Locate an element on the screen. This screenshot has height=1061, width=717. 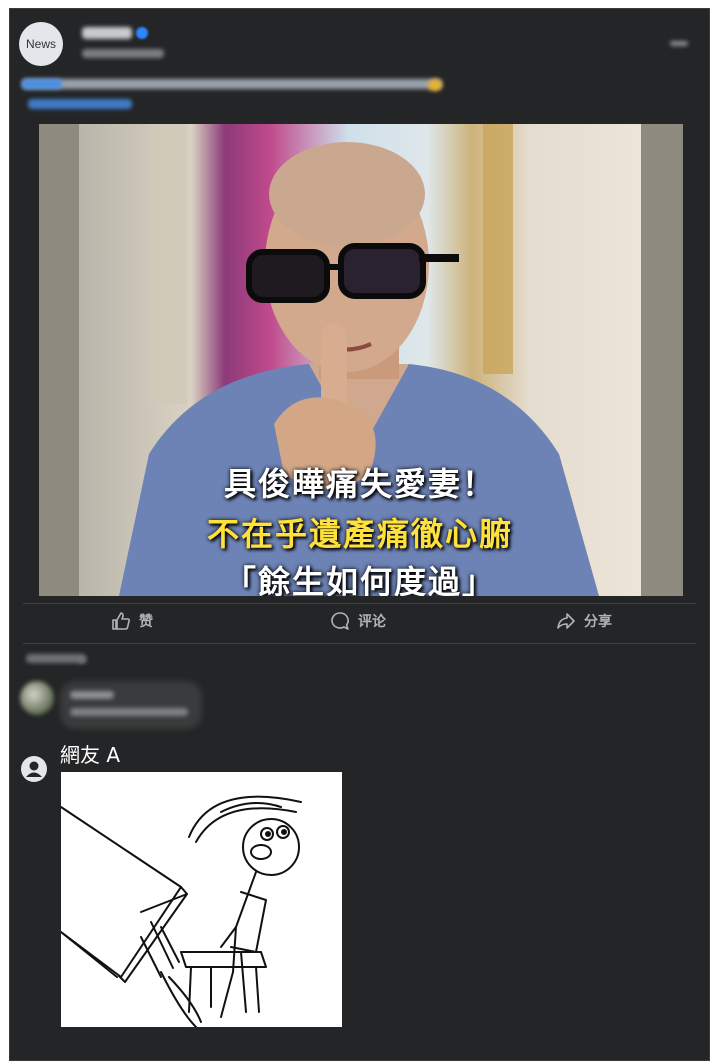
divider-bottom is located at coordinates (359, 643).